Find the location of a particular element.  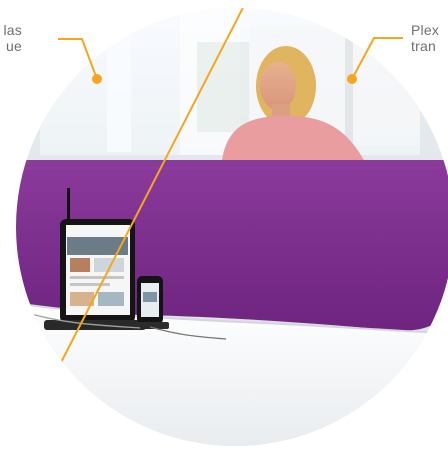

right-callout-label-line-1: Plex is located at coordinates (425, 30).